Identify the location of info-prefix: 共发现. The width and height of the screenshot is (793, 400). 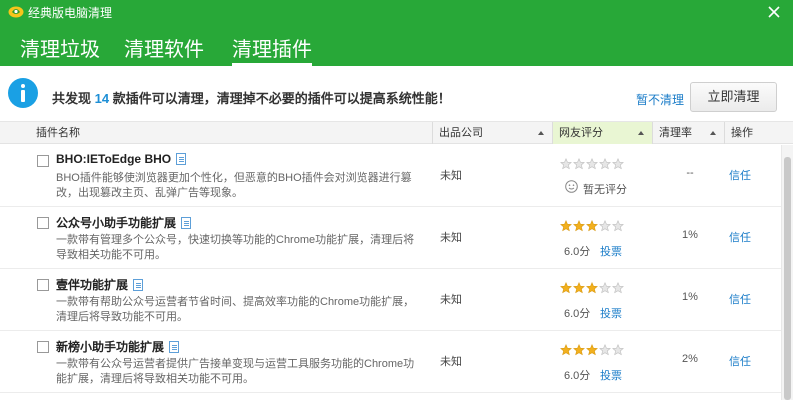
(72, 98).